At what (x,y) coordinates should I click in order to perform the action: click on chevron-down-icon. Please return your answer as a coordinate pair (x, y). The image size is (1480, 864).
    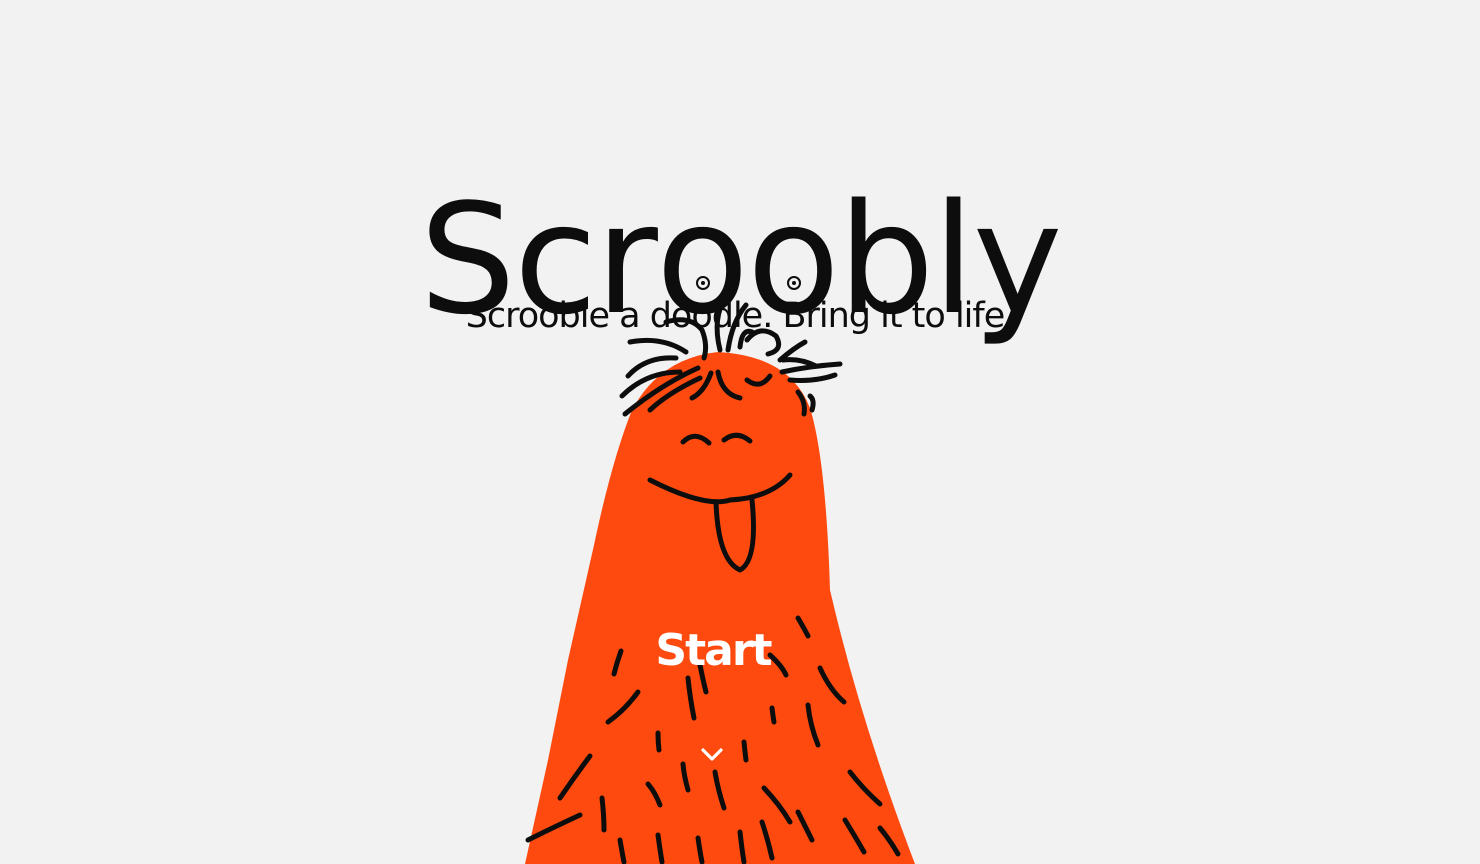
    Looking at the image, I should click on (712, 754).